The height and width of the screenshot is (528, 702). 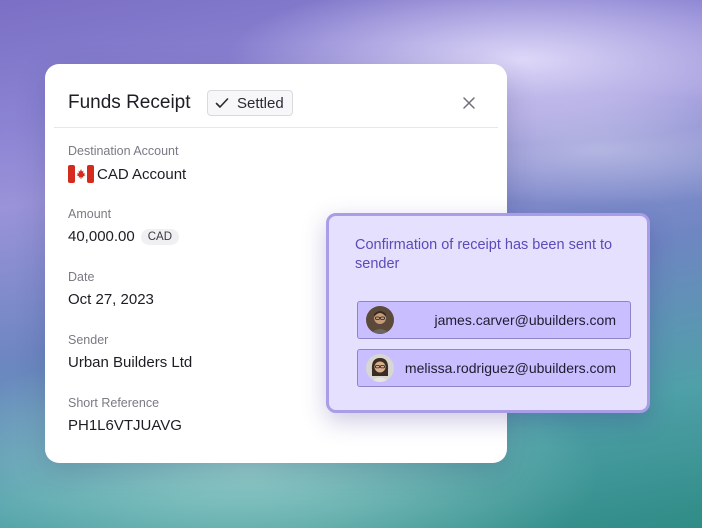 What do you see at coordinates (125, 425) in the screenshot?
I see `reference-value: PH1L6VTJUAVG` at bounding box center [125, 425].